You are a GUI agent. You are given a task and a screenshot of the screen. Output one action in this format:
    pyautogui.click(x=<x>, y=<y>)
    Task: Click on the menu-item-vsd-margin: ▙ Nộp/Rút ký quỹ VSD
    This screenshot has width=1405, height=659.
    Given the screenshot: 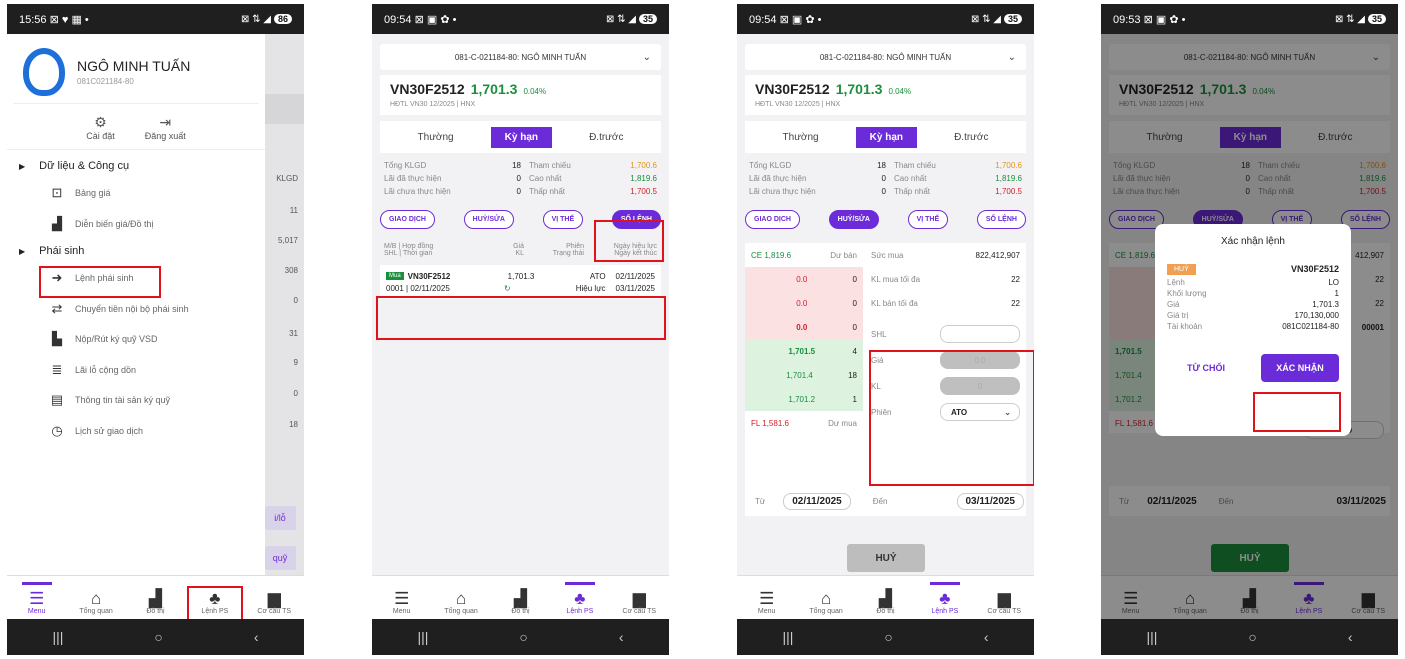 What is the action you would take?
    pyautogui.click(x=136, y=339)
    